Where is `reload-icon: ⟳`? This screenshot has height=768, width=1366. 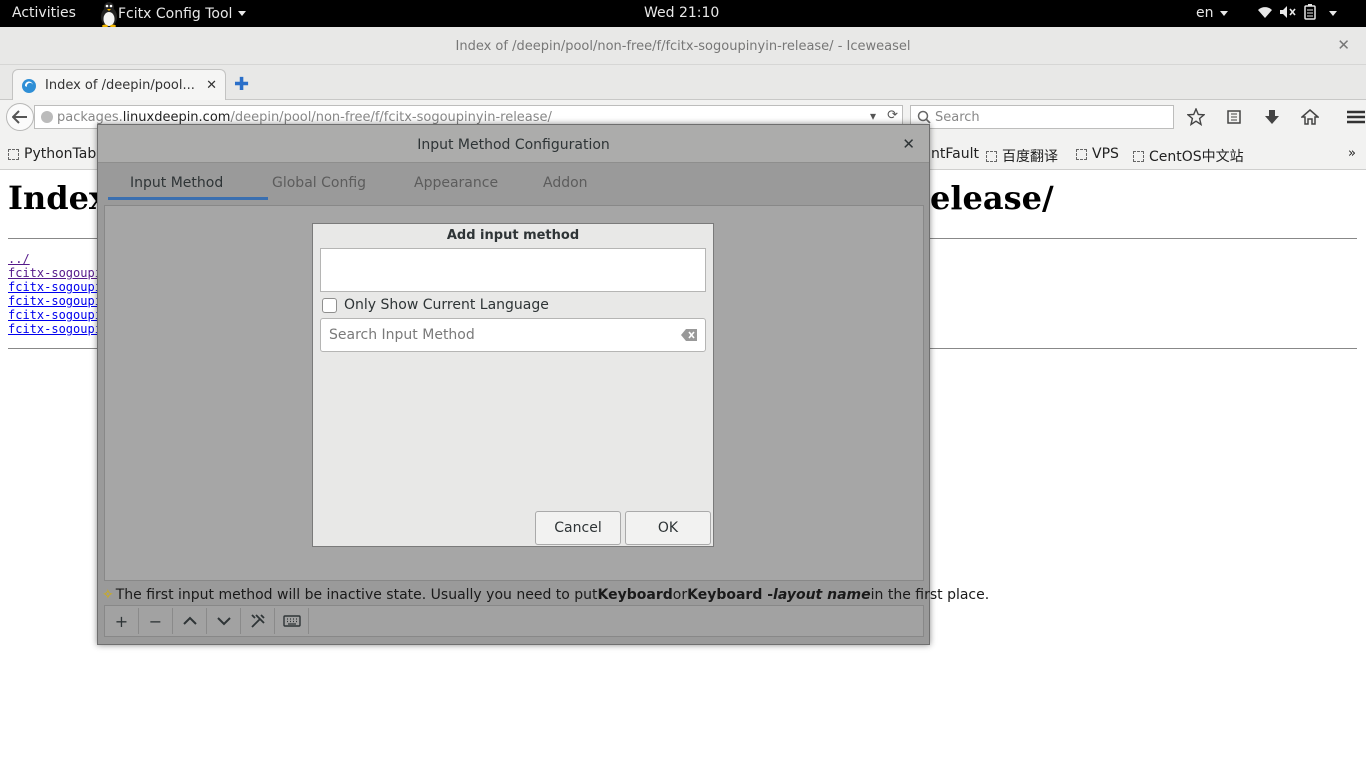 reload-icon: ⟳ is located at coordinates (892, 115).